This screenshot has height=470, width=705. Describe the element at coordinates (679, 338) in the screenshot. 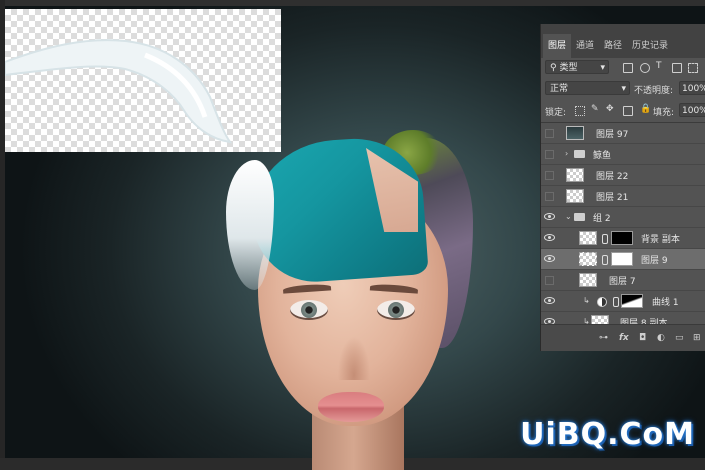

I see `folder-icon: ▭` at that location.